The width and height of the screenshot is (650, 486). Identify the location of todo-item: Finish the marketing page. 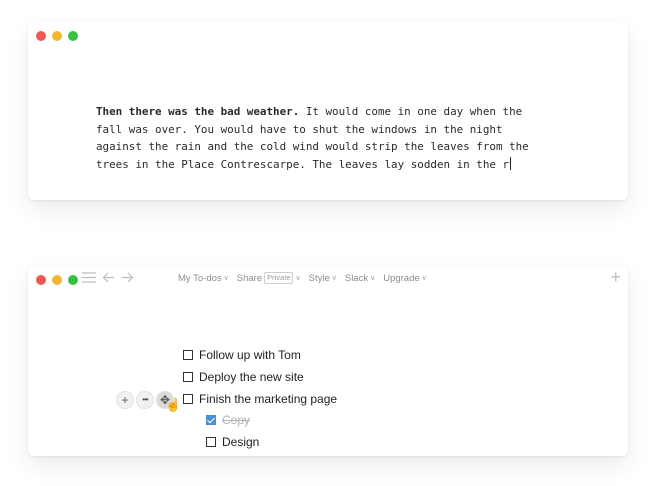
(260, 399).